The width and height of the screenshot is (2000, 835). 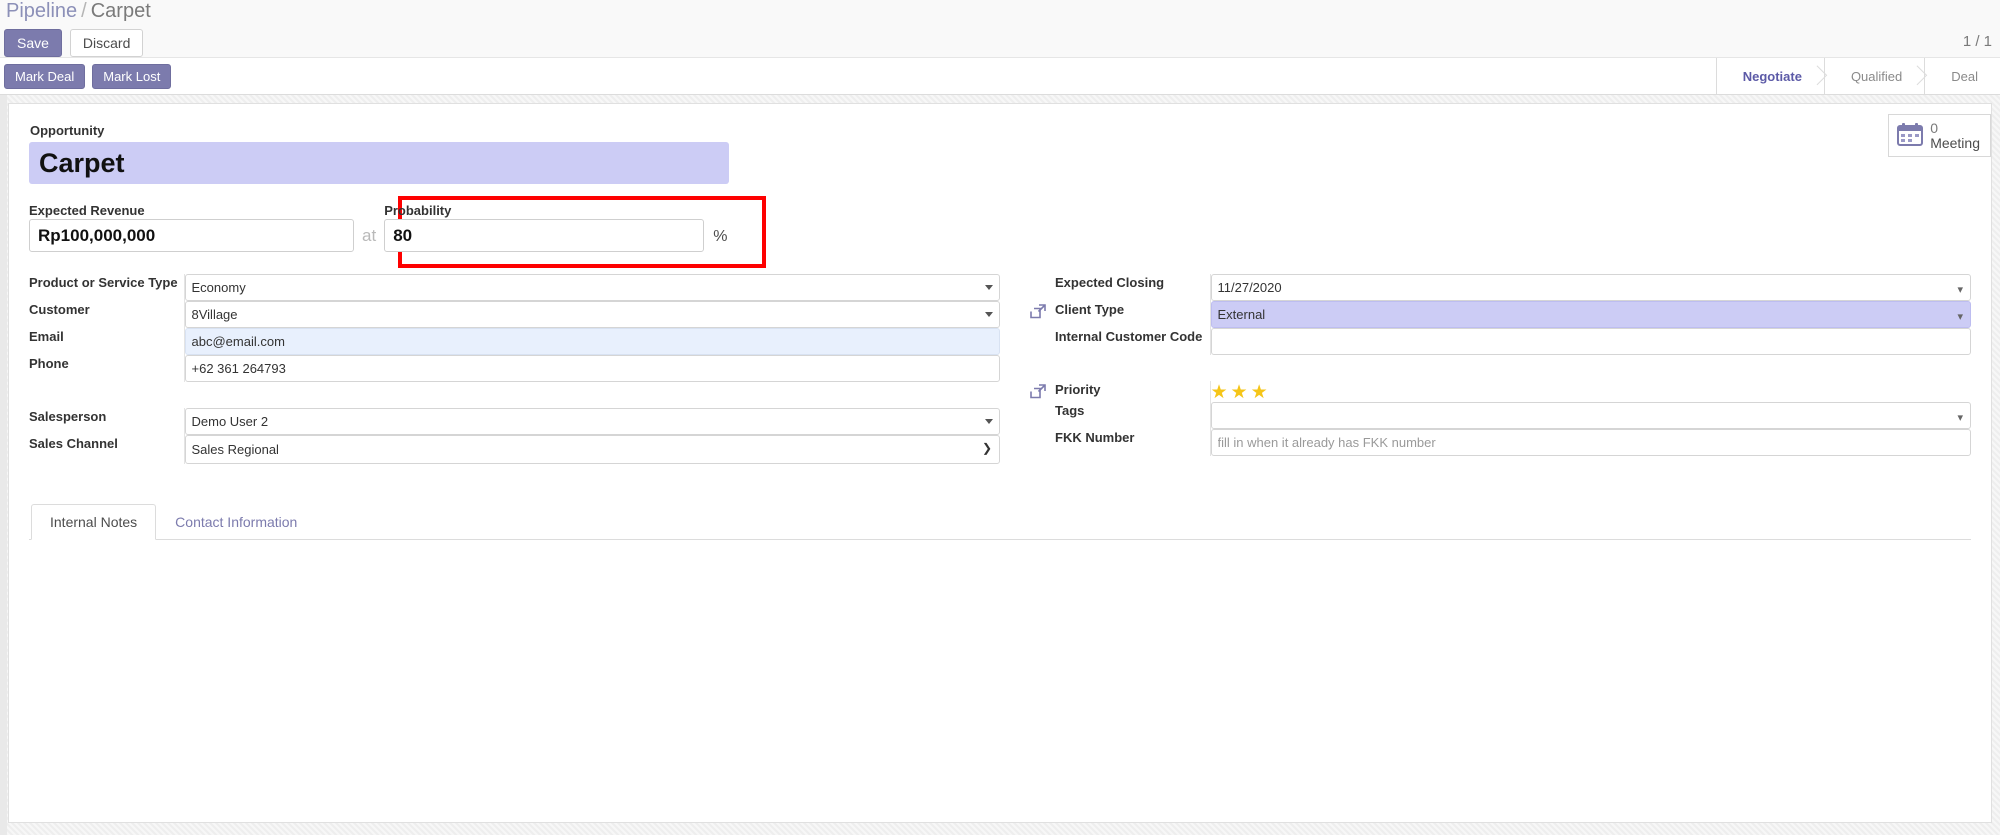 I want to click on statusbar-step-deal: Deal, so click(x=1962, y=76).